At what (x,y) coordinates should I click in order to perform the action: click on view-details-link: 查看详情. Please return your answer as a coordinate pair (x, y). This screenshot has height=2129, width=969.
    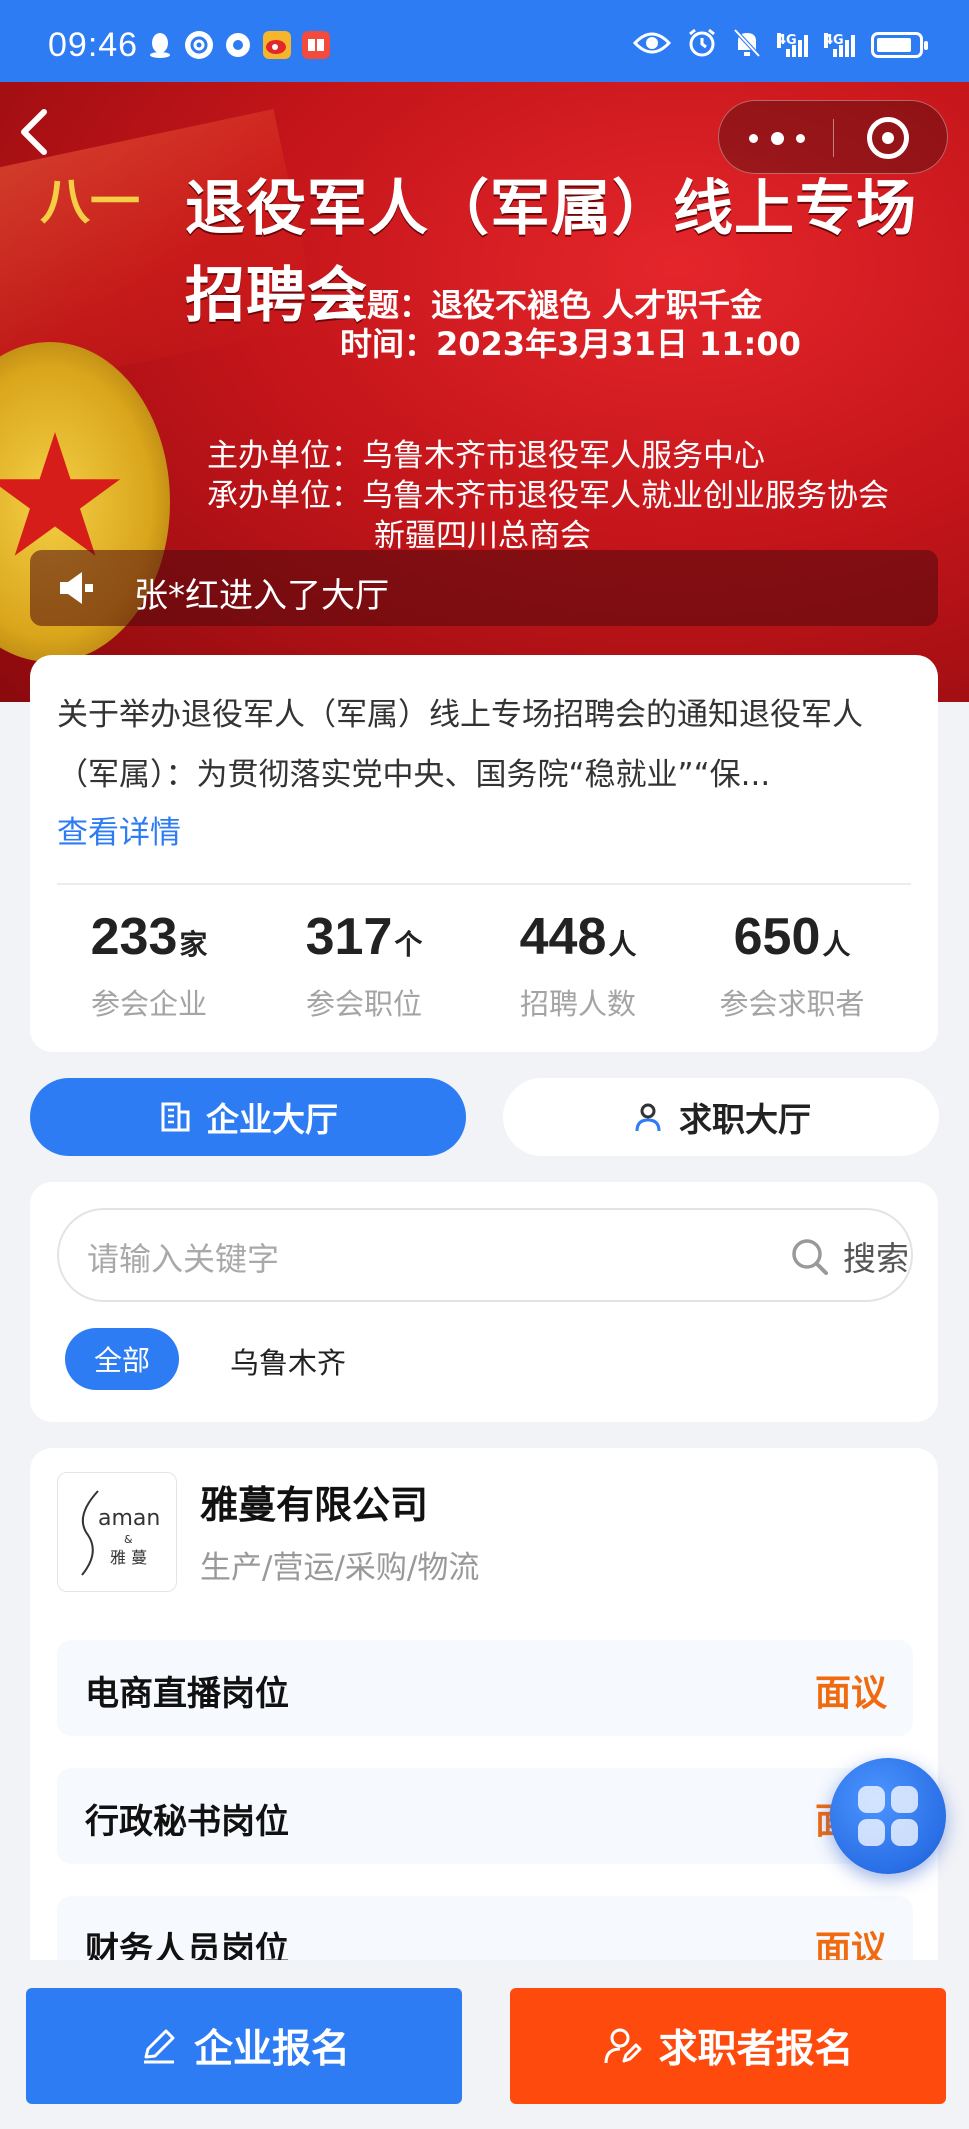
    Looking at the image, I should click on (119, 829).